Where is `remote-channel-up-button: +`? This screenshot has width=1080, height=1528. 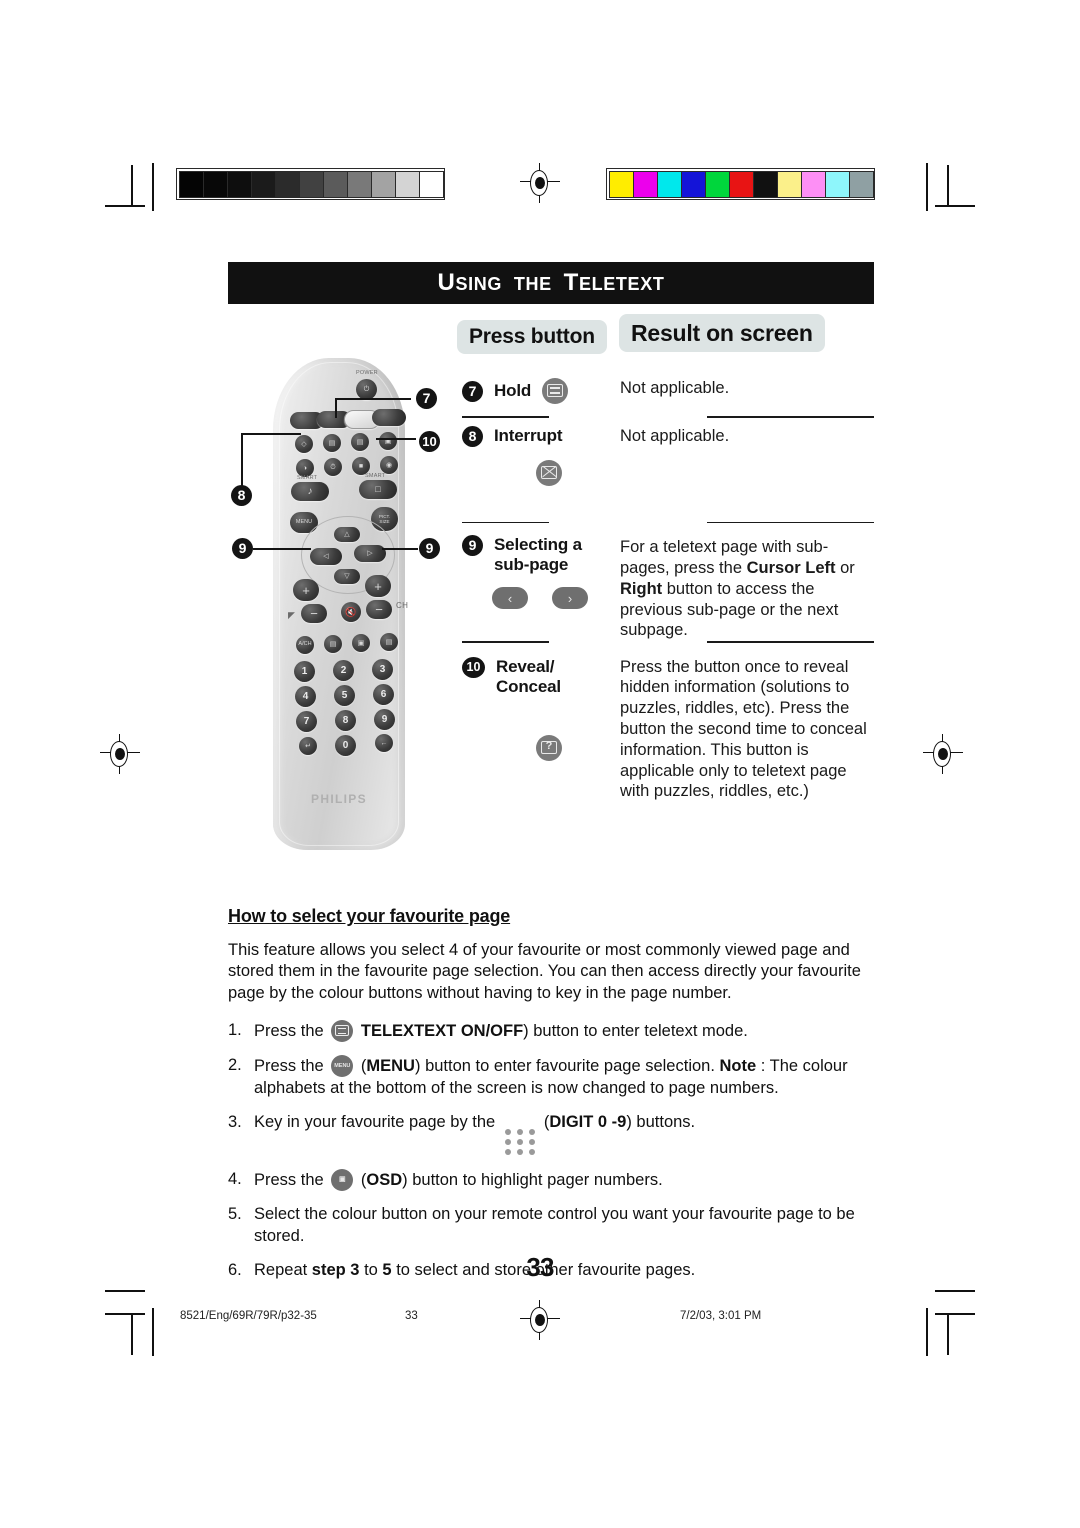 remote-channel-up-button: + is located at coordinates (378, 586).